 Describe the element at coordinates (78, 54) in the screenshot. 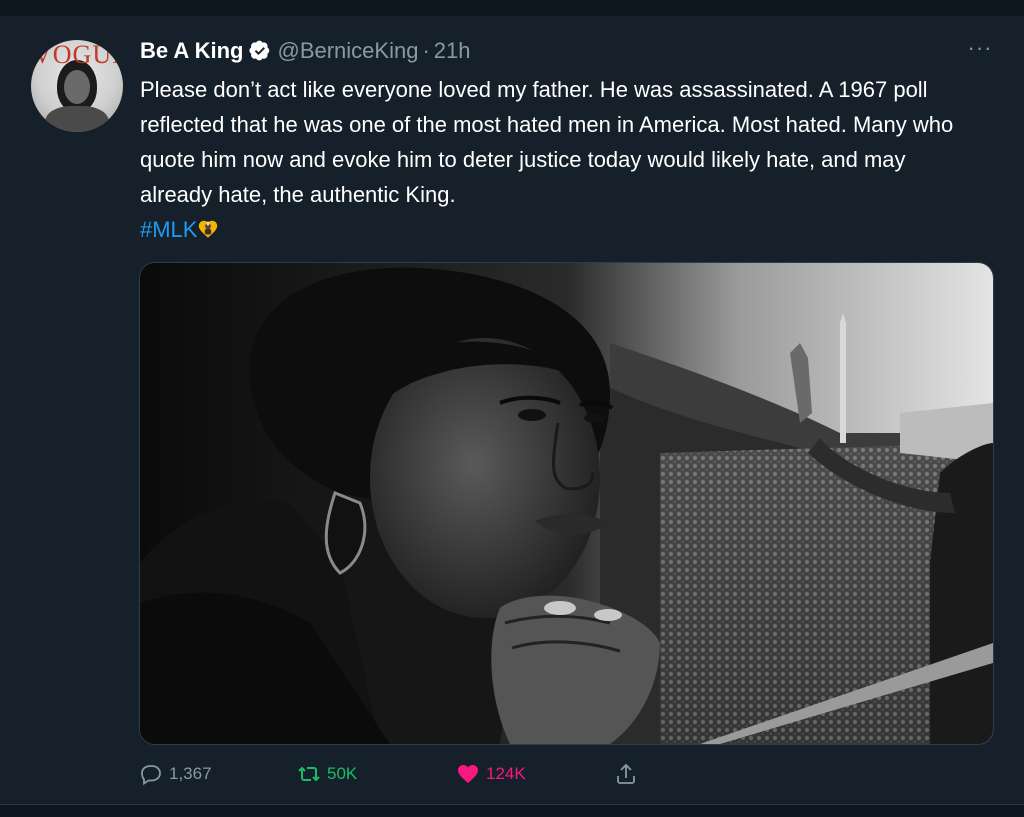

I see `avatar-magazine-logo: VOGUE` at that location.